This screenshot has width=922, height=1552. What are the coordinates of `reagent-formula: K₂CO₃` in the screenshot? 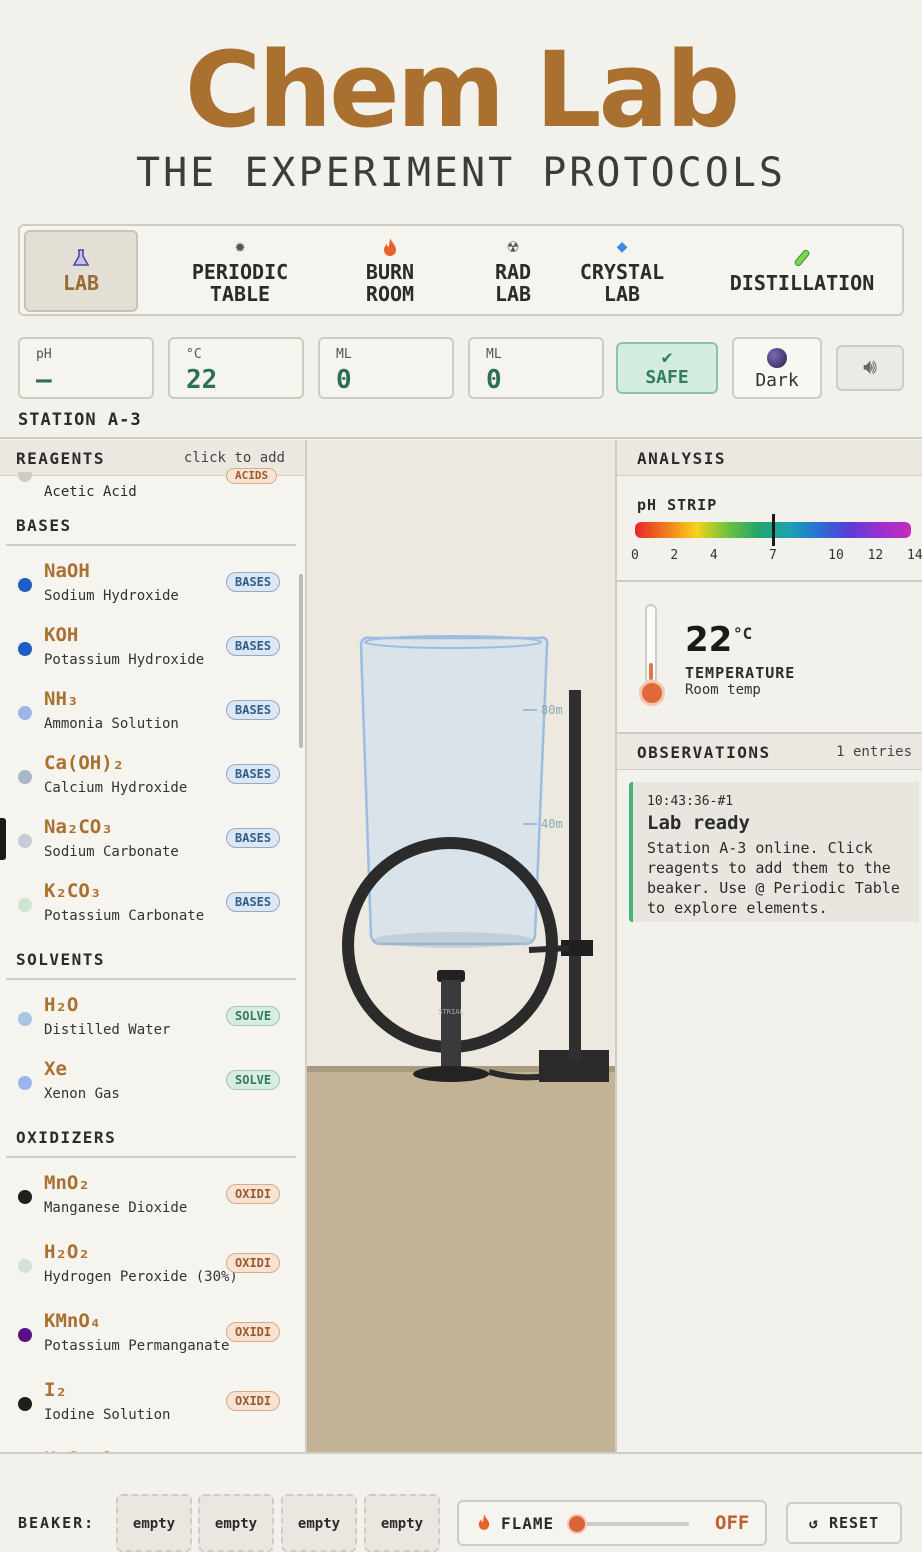 It's located at (73, 891).